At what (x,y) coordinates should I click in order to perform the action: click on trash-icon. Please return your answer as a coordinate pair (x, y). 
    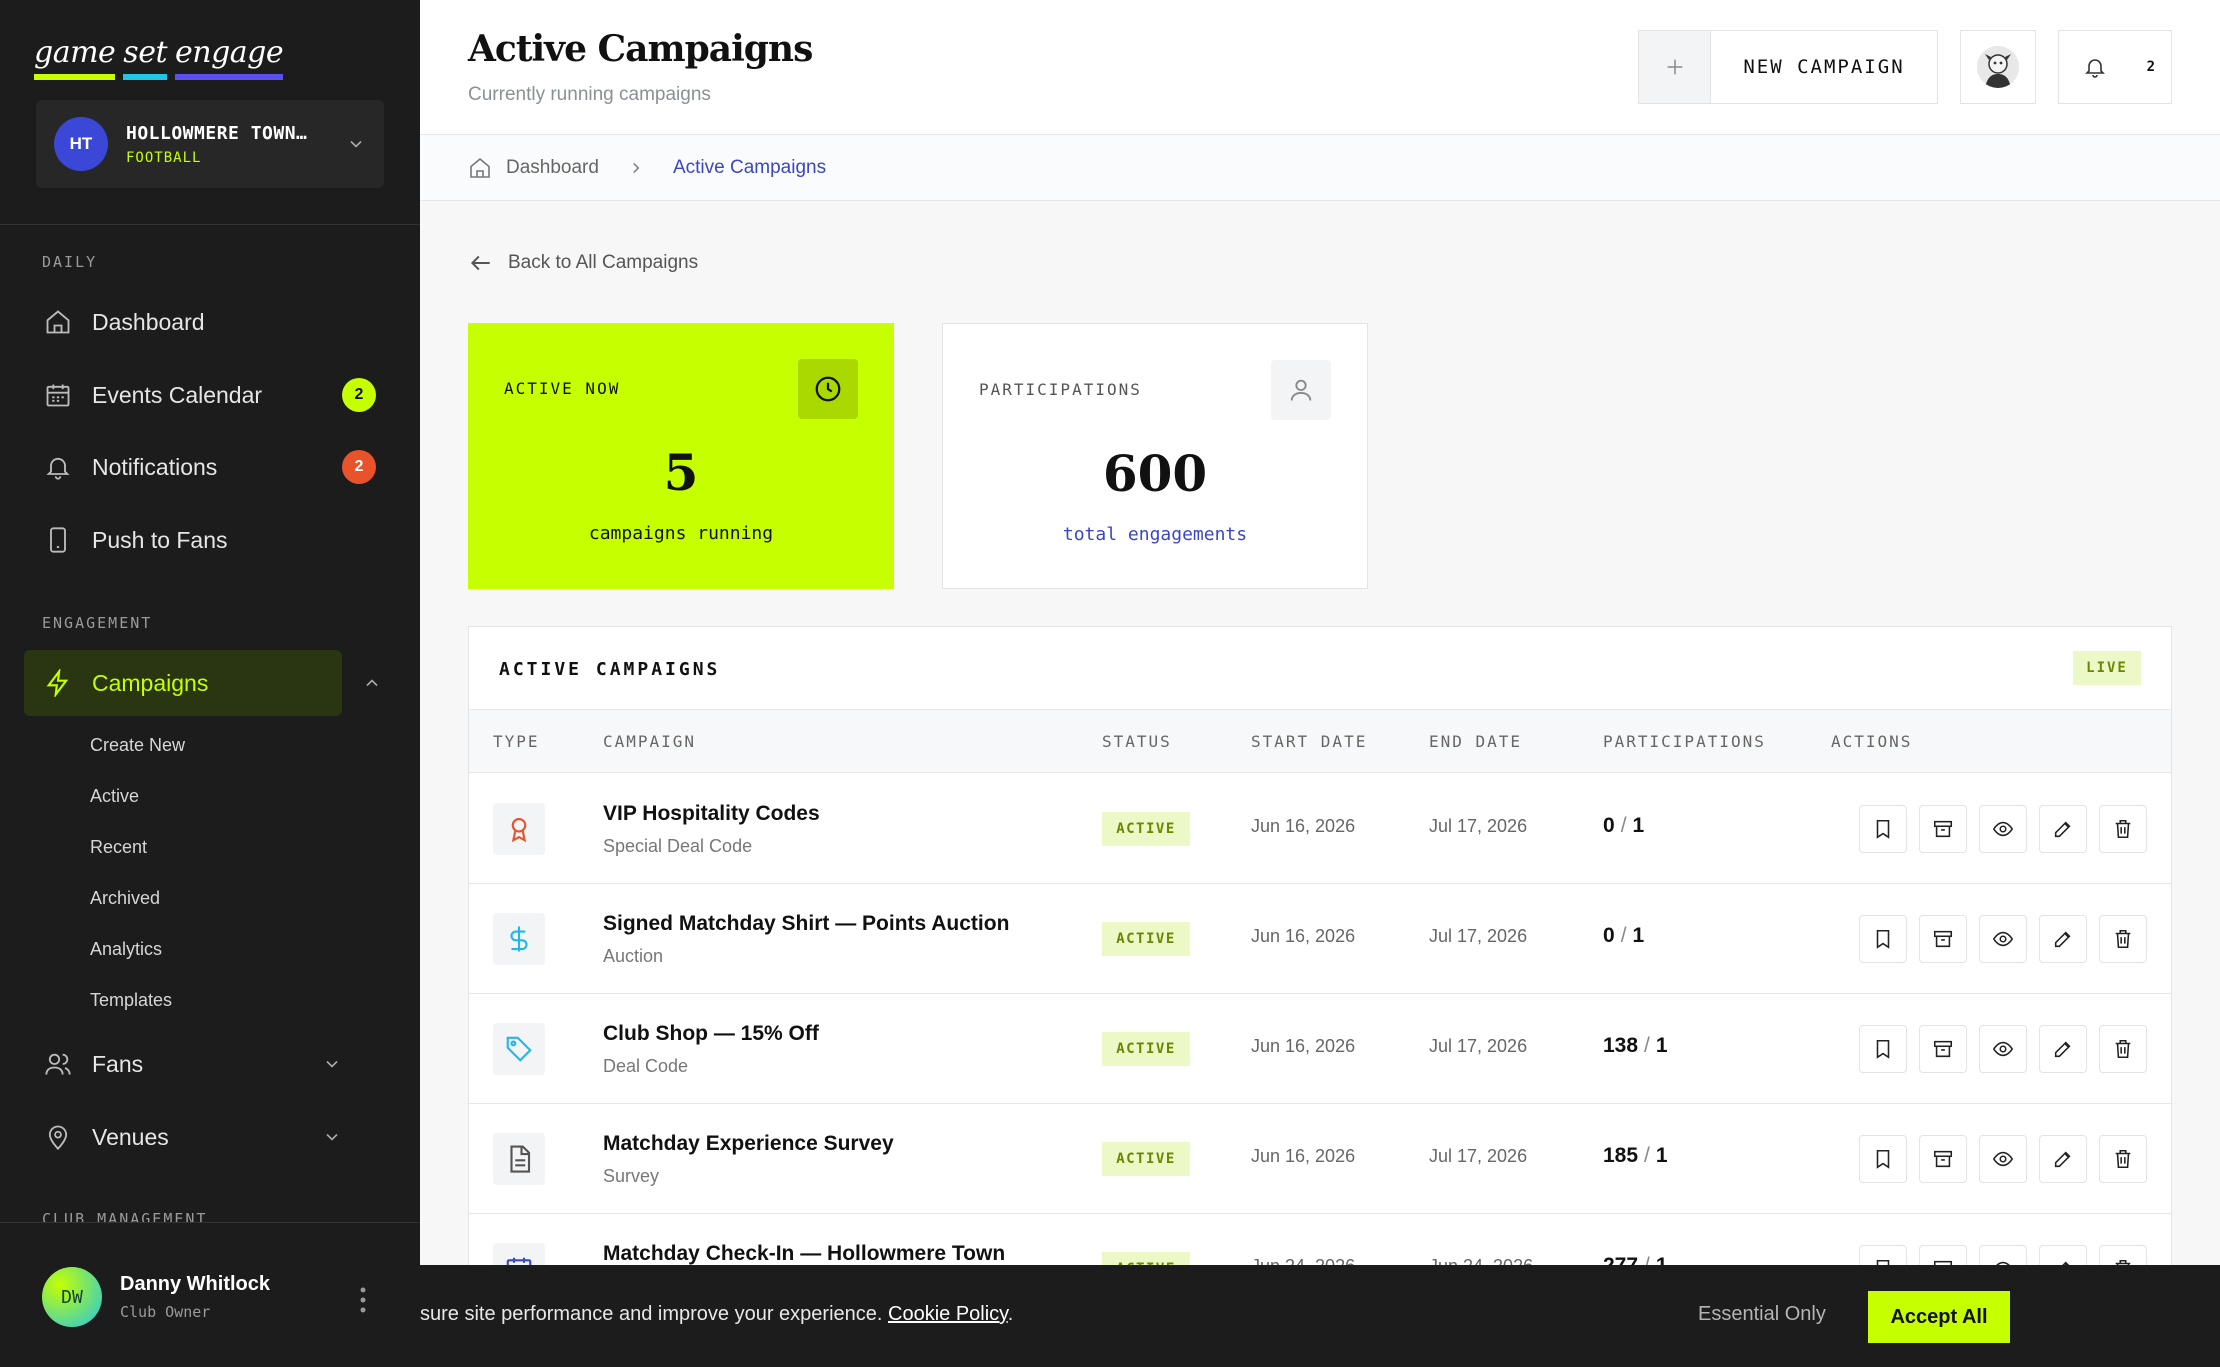
    Looking at the image, I should click on (2123, 1049).